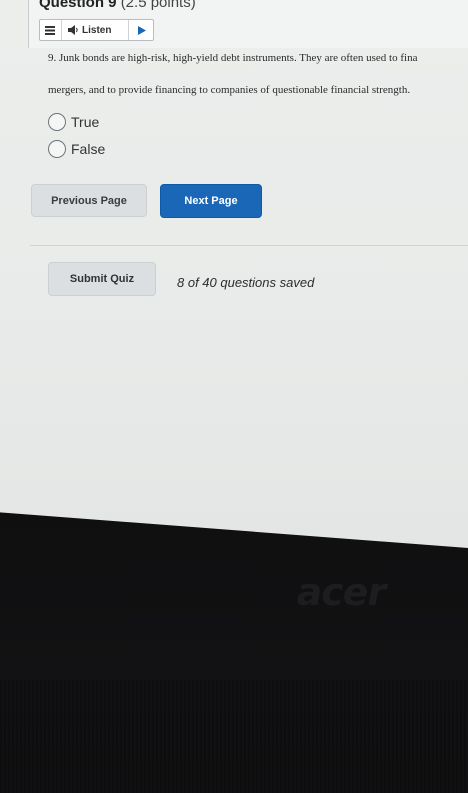  I want to click on menu-button, so click(50, 30).